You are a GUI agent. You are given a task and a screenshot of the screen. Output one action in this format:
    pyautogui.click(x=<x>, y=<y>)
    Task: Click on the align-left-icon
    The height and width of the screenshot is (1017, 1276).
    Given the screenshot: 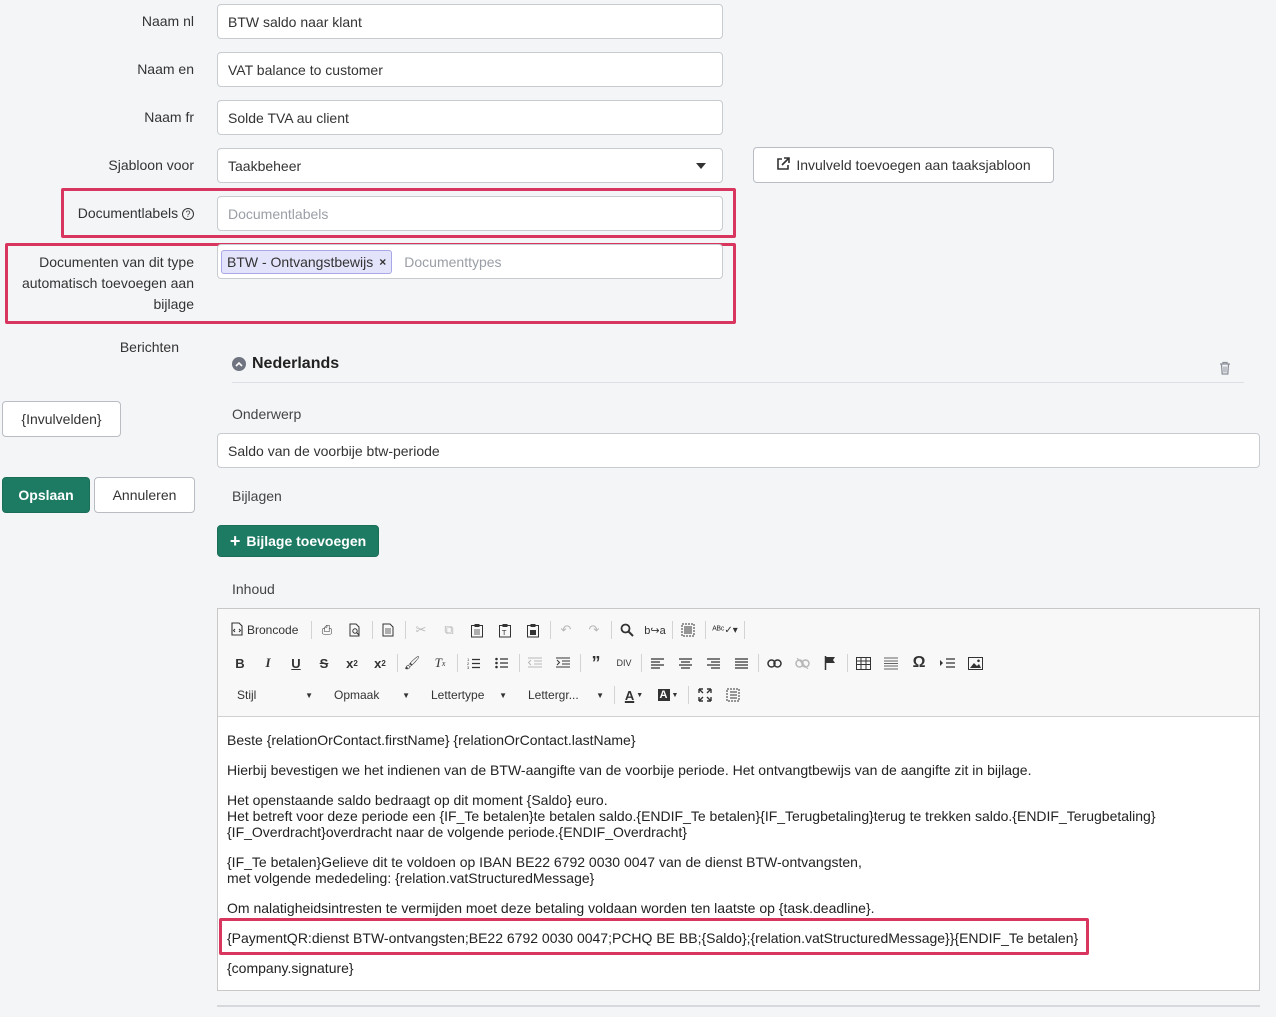 What is the action you would take?
    pyautogui.click(x=657, y=663)
    